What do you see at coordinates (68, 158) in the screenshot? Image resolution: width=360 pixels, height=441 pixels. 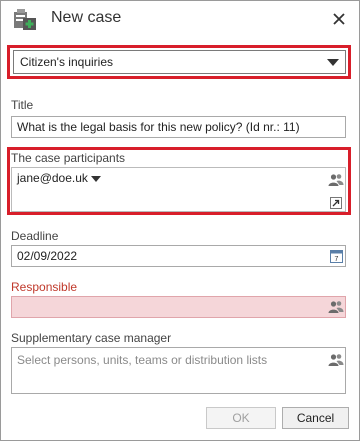 I see `participants-label: The case participants` at bounding box center [68, 158].